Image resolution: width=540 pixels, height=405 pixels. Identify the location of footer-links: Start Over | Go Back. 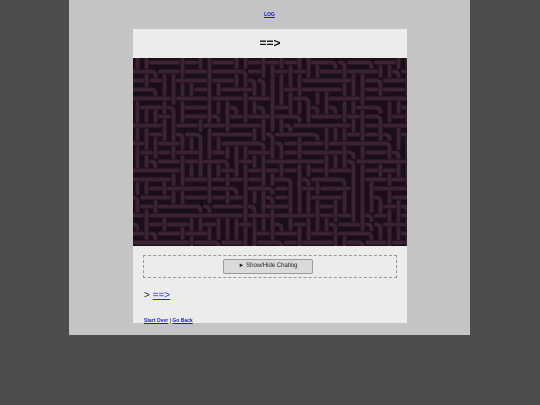
(168, 321).